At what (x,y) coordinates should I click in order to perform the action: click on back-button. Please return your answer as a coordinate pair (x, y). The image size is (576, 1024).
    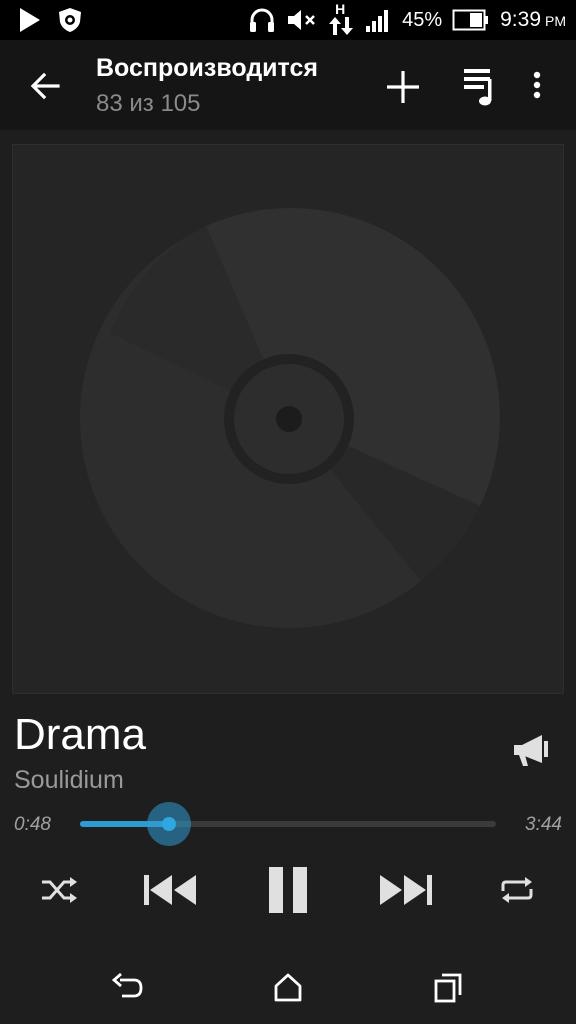
    Looking at the image, I should click on (46, 86).